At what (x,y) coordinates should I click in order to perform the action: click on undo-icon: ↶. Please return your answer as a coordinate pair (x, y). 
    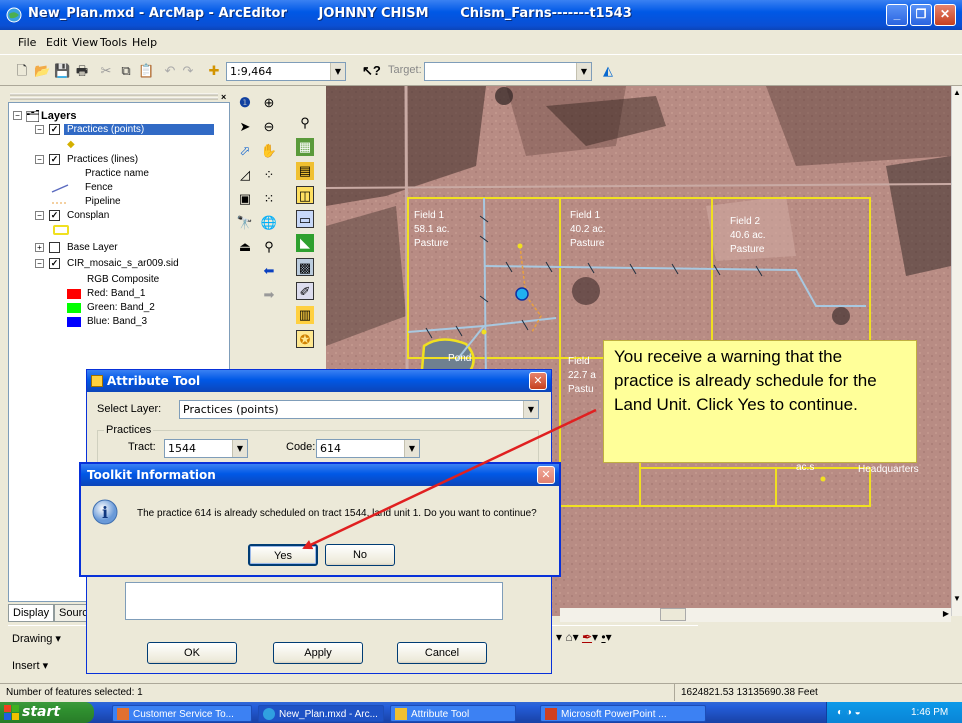
    Looking at the image, I should click on (170, 71).